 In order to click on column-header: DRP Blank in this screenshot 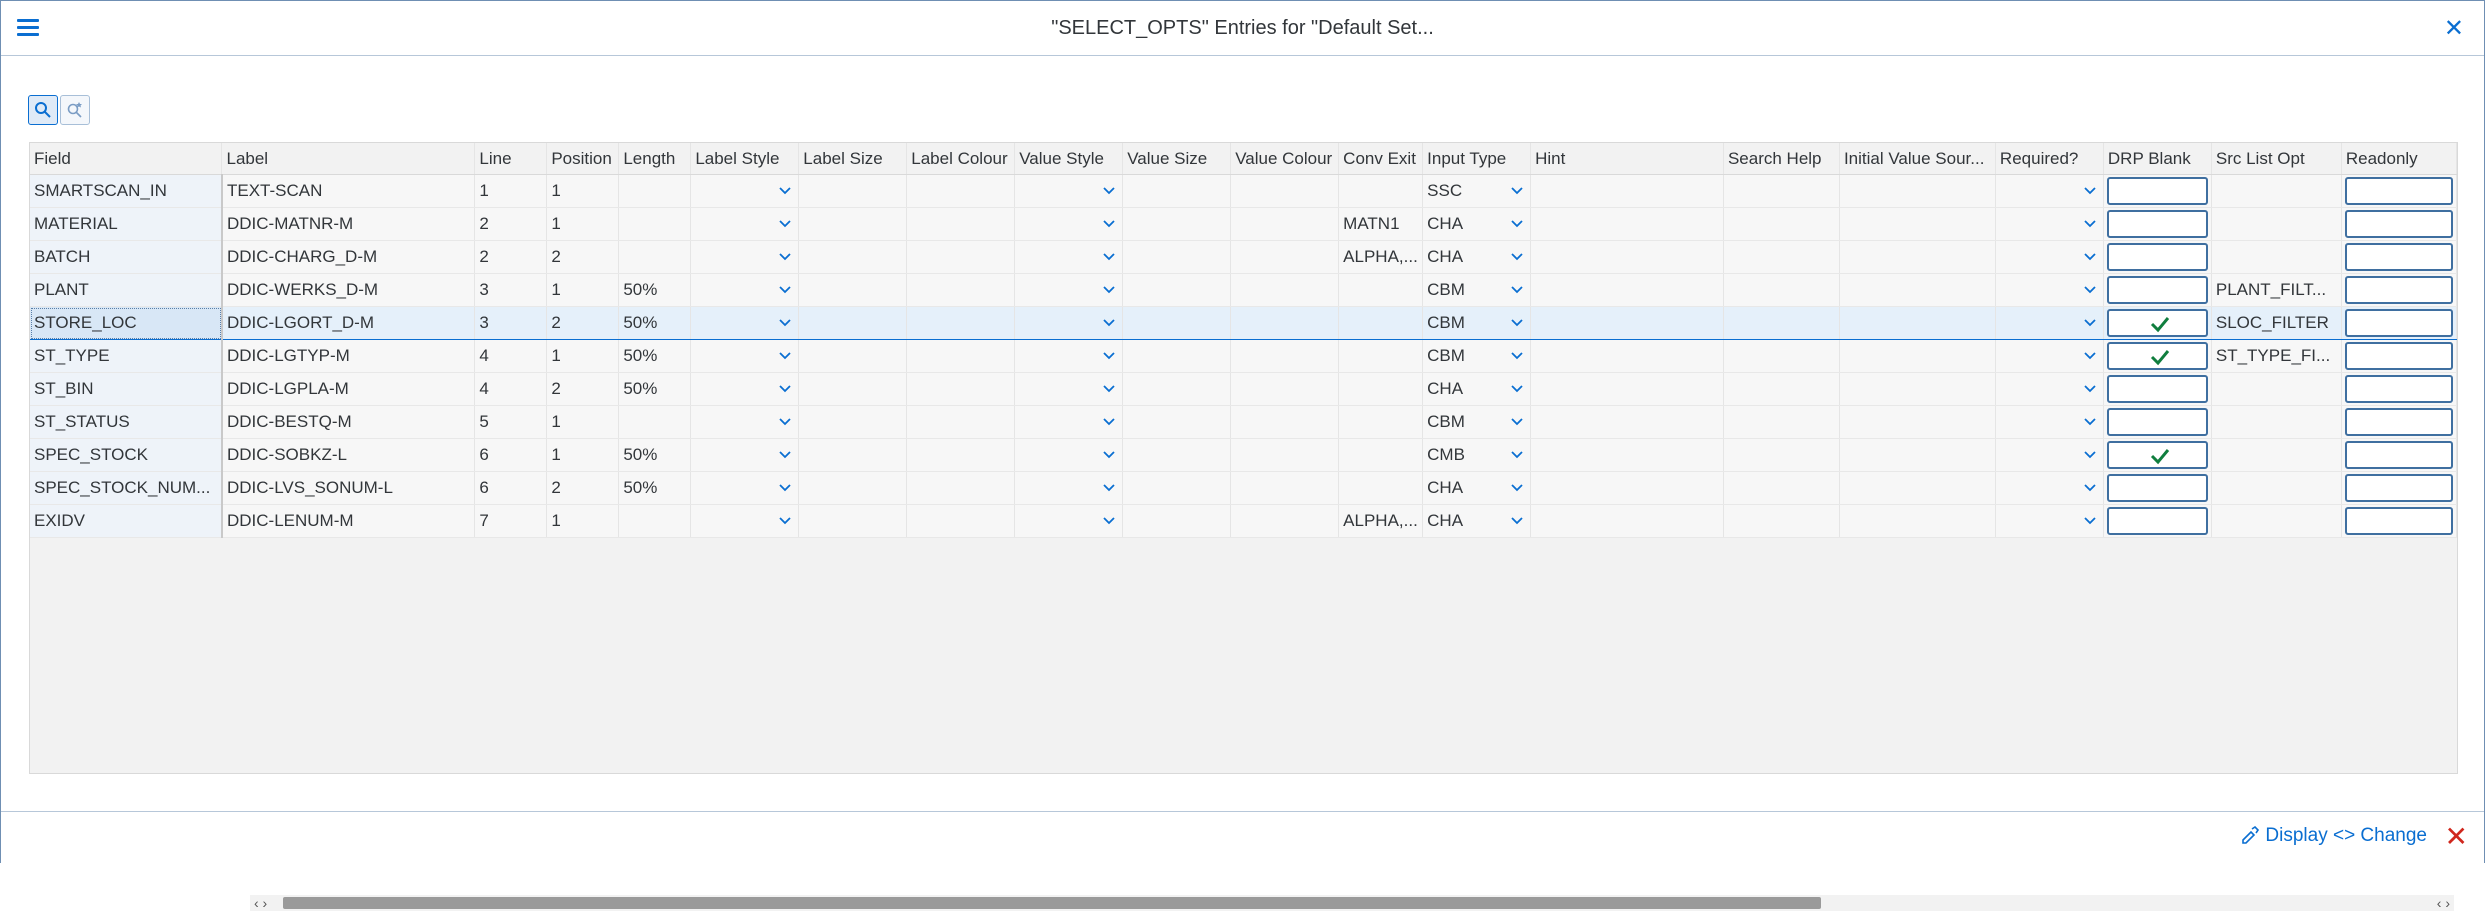, I will do `click(2157, 159)`.